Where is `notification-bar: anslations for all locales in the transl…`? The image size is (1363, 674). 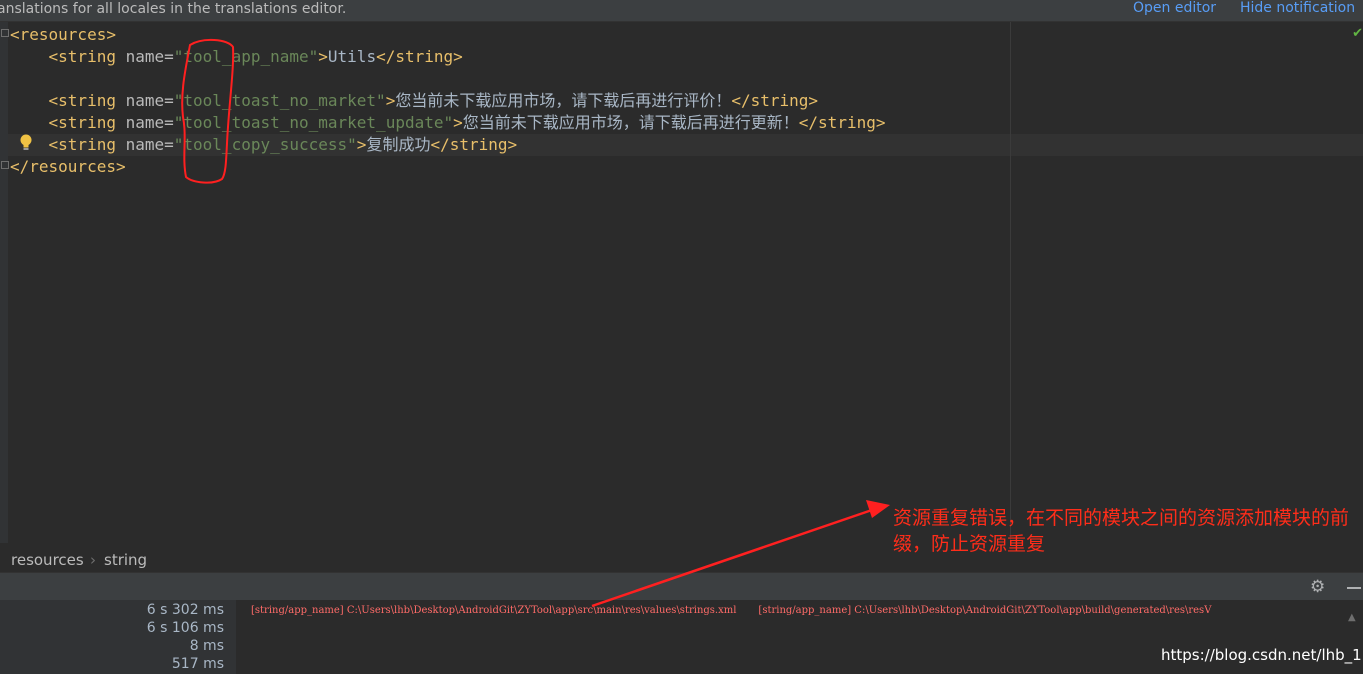 notification-bar: anslations for all locales in the transl… is located at coordinates (681, 11).